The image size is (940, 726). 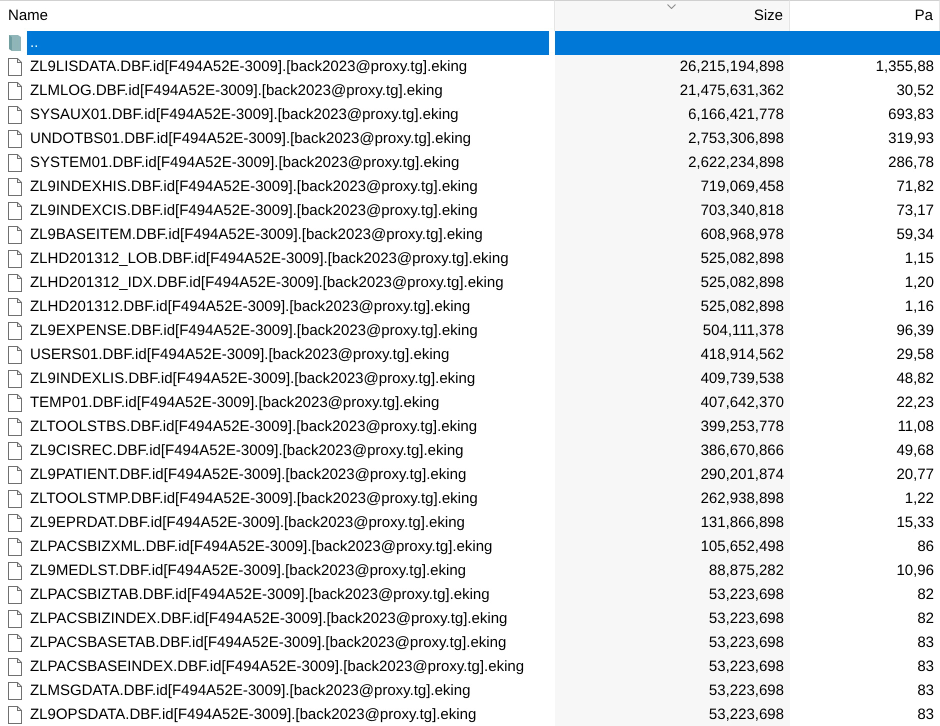 What do you see at coordinates (288, 475) in the screenshot?
I see `file-name: ZL9PATIENT.DBF.id[F494A52E-3009].[back2023@proxy.tg].eking` at bounding box center [288, 475].